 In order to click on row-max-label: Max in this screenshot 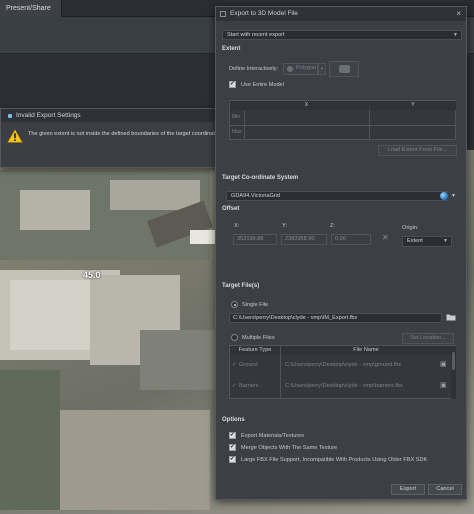, I will do `click(237, 132)`.